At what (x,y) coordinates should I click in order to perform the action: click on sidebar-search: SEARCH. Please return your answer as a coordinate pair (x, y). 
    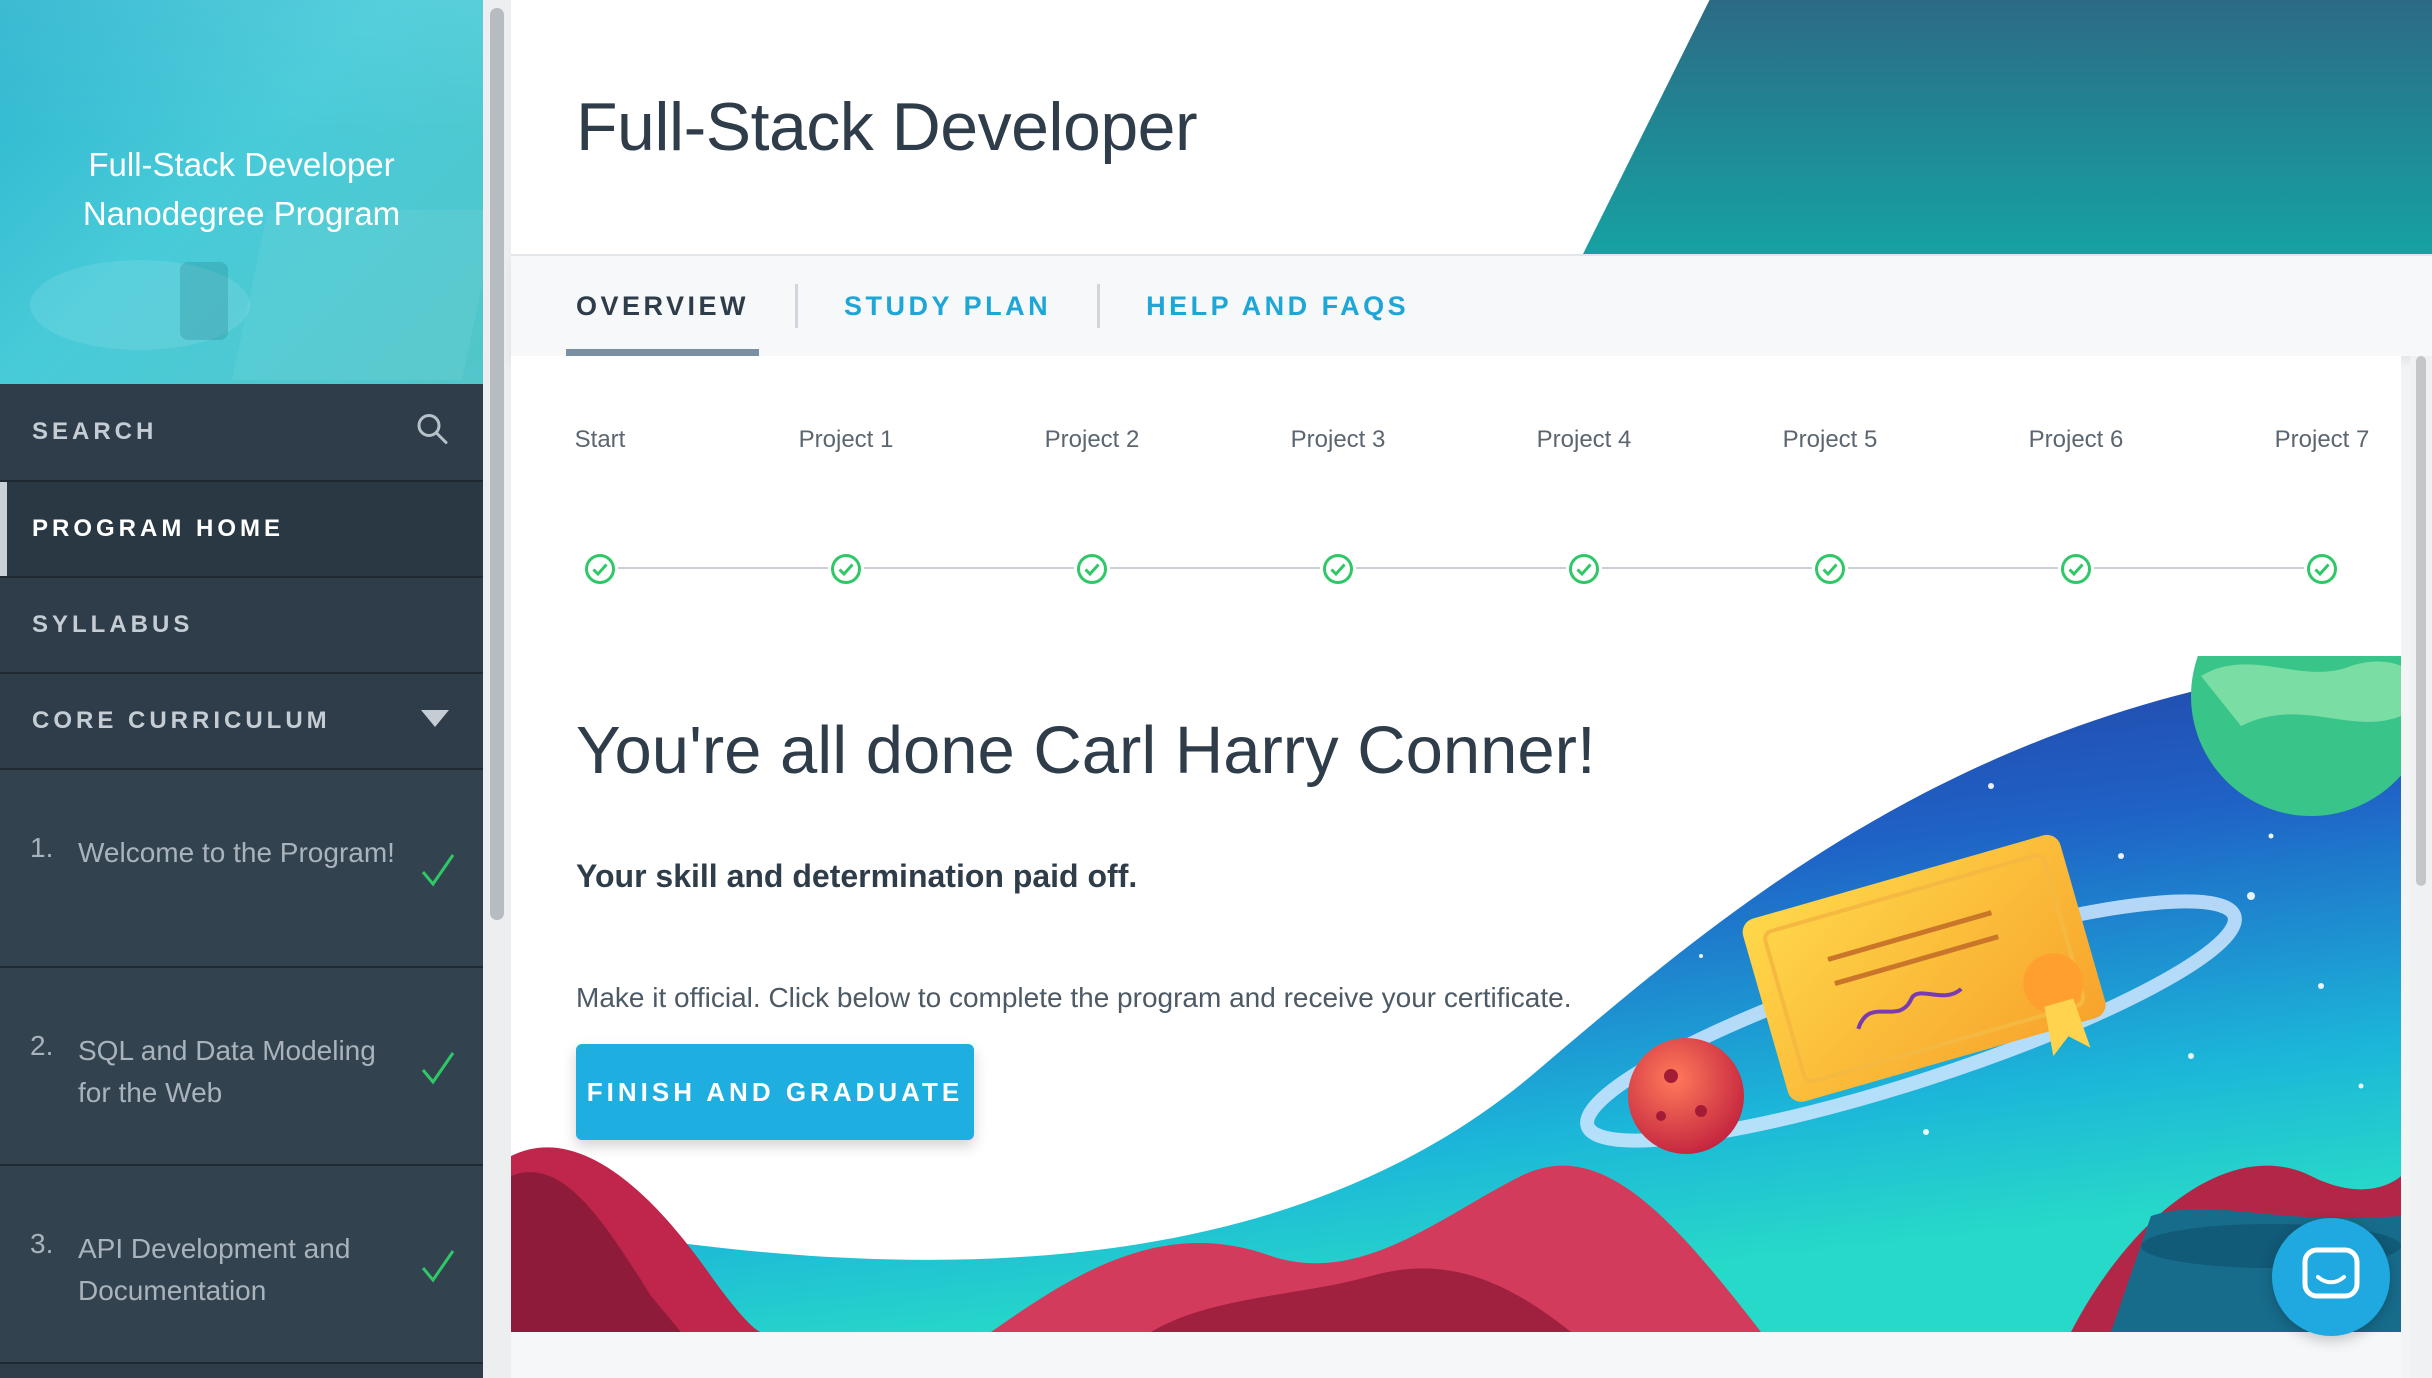
    Looking at the image, I should click on (241, 433).